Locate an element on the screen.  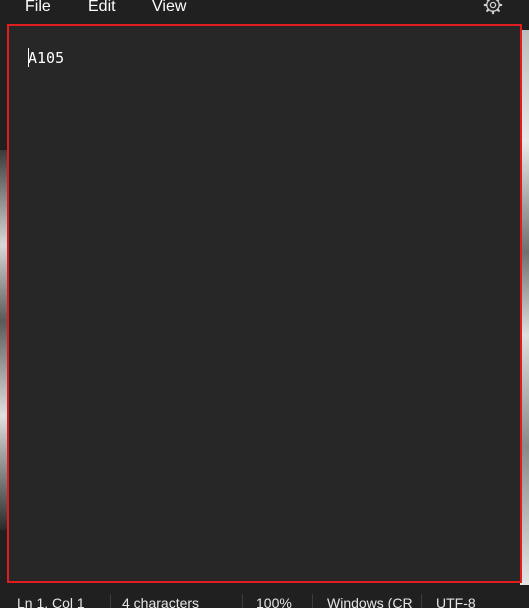
menu-bar: File Edit View is located at coordinates (264, 11).